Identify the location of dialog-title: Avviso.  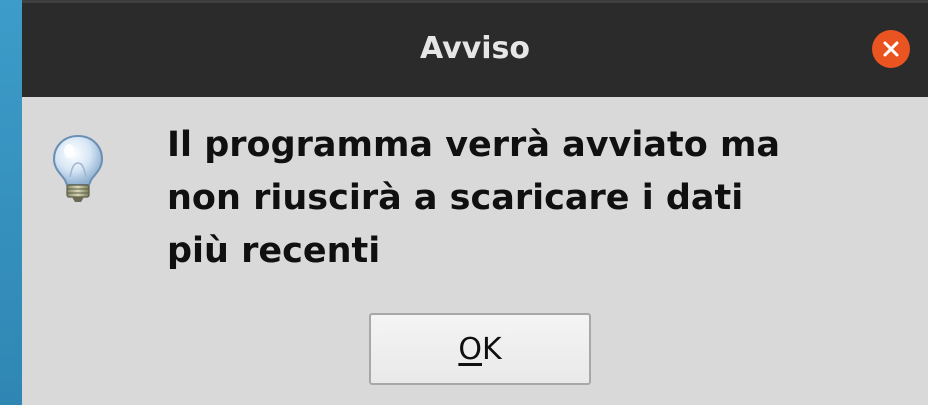
(474, 48).